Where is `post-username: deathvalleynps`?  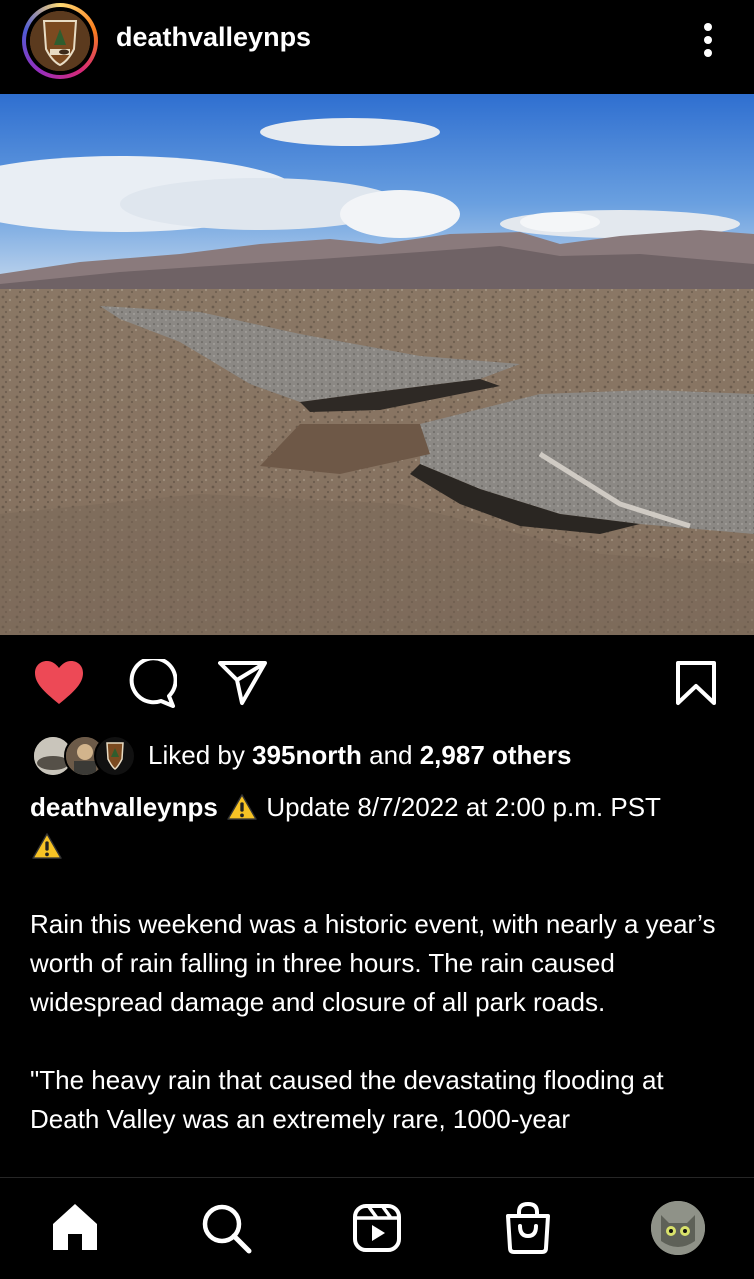 post-username: deathvalleynps is located at coordinates (213, 37).